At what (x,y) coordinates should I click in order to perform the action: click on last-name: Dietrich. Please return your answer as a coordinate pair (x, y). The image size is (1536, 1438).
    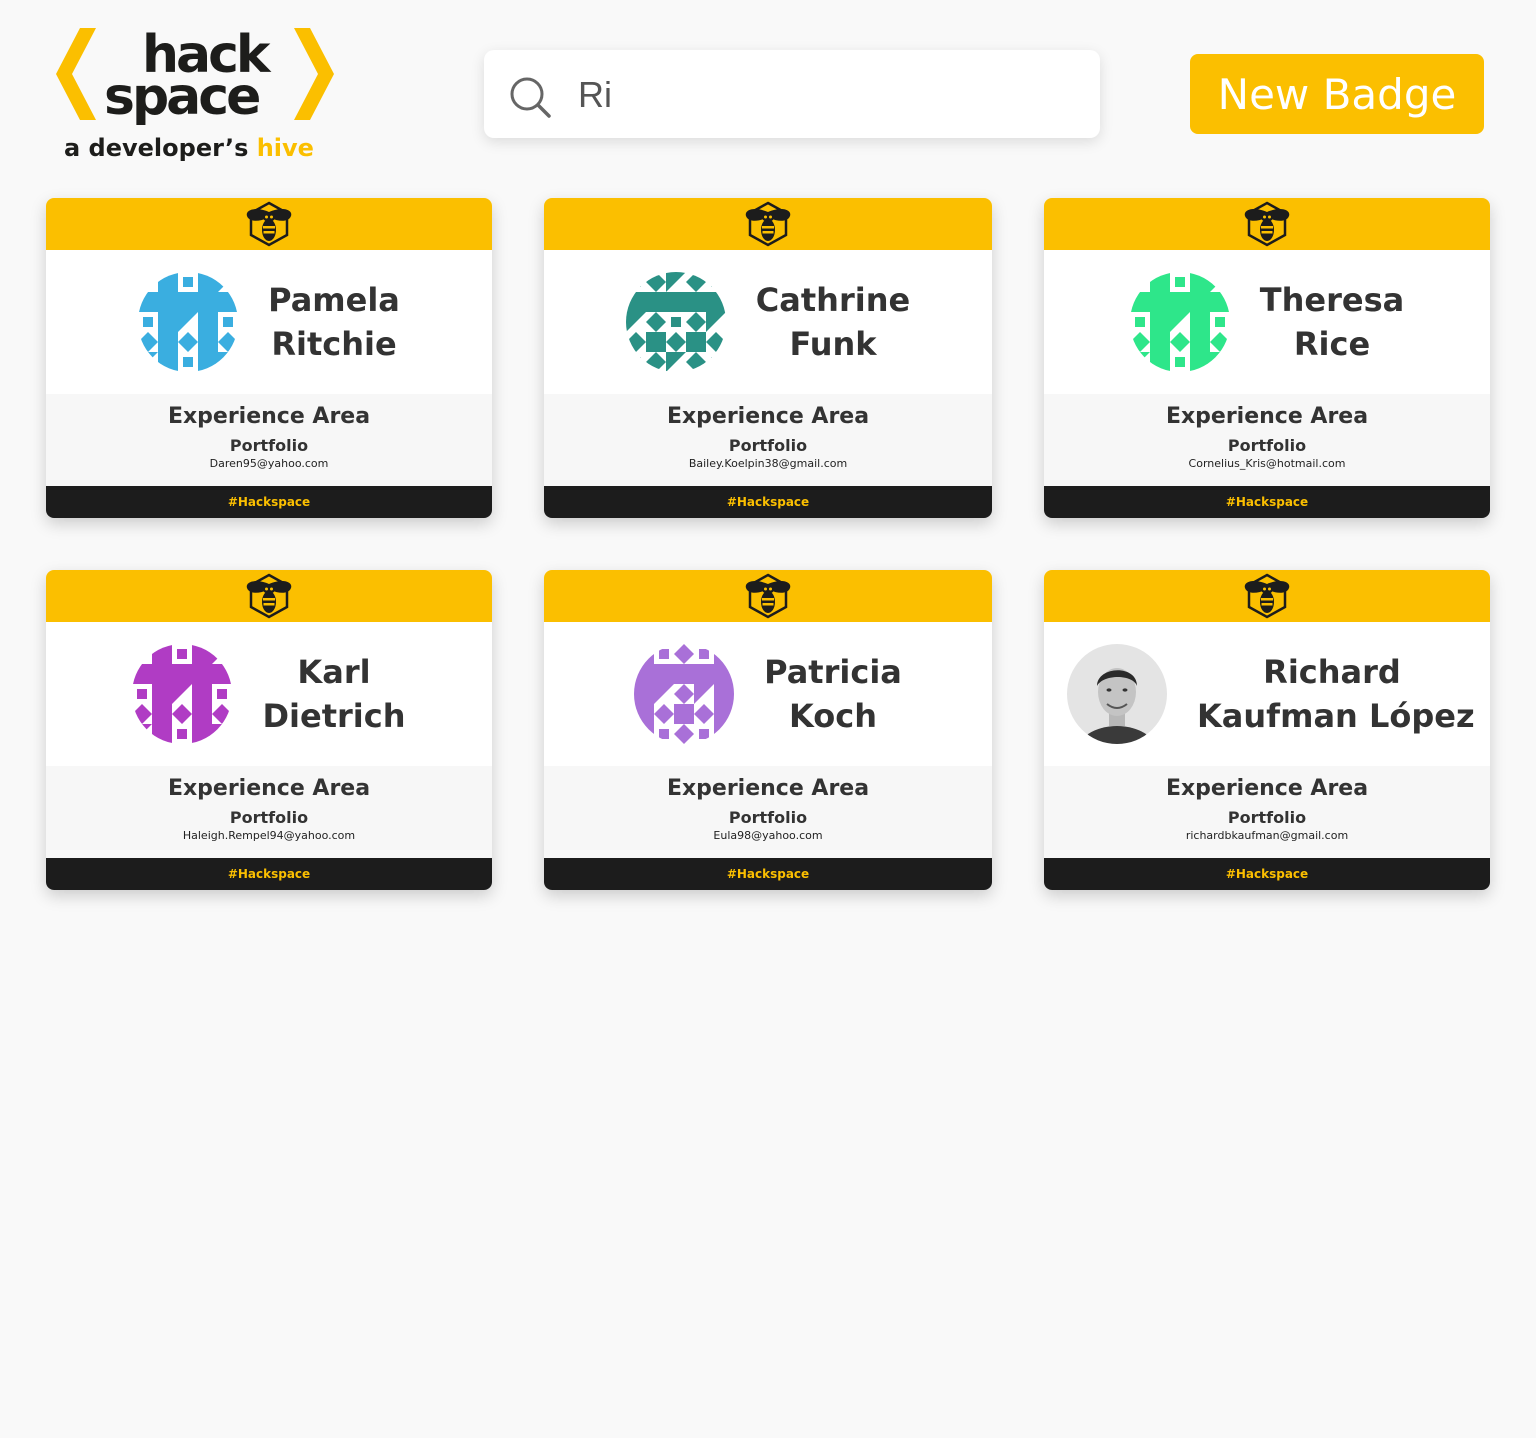
    Looking at the image, I should click on (334, 716).